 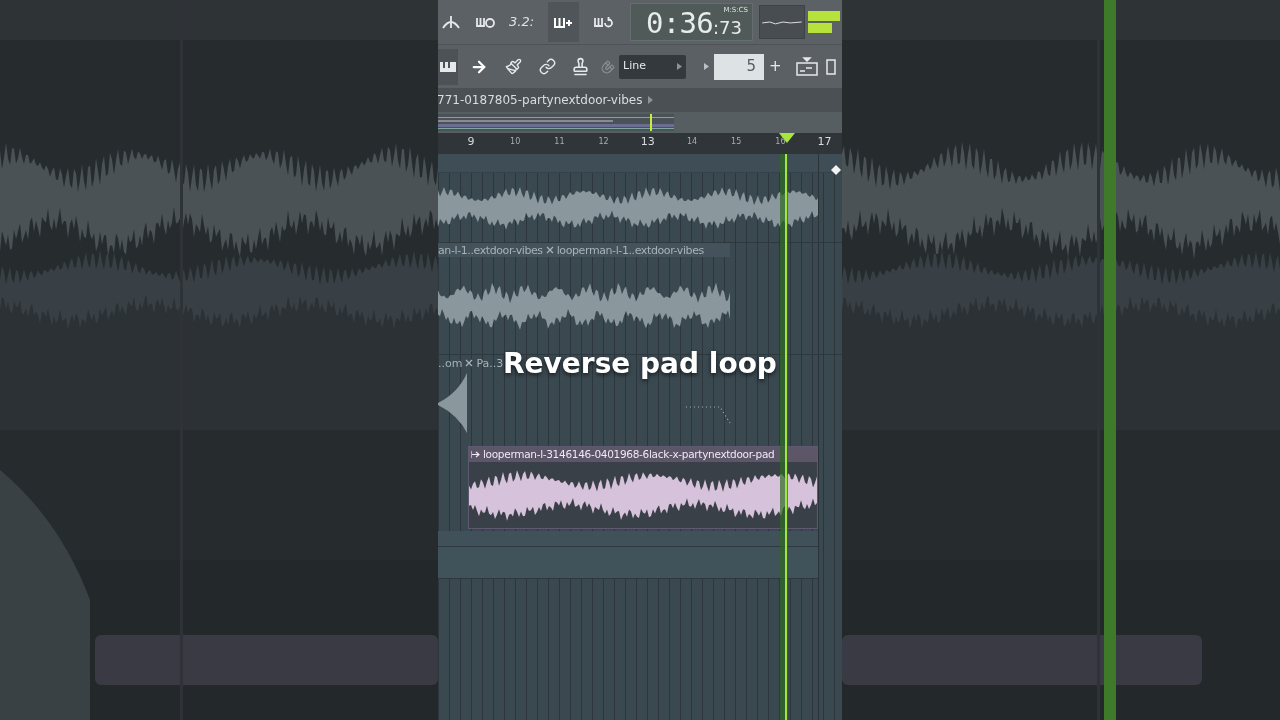 What do you see at coordinates (603, 142) in the screenshot?
I see `bar-number: 12` at bounding box center [603, 142].